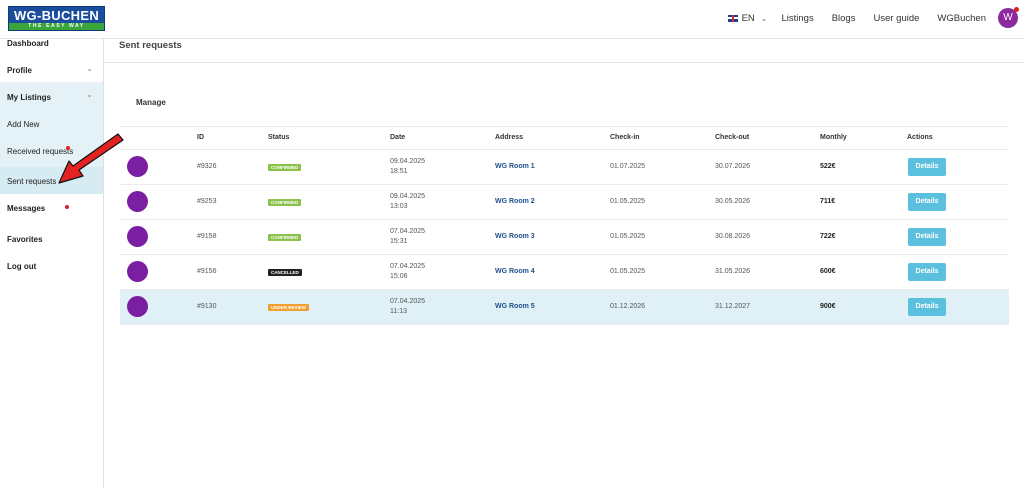 The image size is (1024, 488). Describe the element at coordinates (797, 18) in the screenshot. I see `nav-link-listings: Listings` at that location.